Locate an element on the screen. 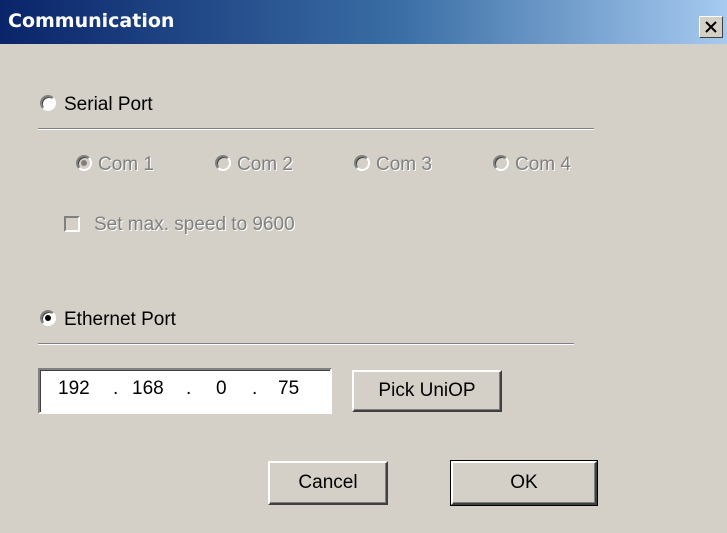  com2-radio is located at coordinates (223, 163).